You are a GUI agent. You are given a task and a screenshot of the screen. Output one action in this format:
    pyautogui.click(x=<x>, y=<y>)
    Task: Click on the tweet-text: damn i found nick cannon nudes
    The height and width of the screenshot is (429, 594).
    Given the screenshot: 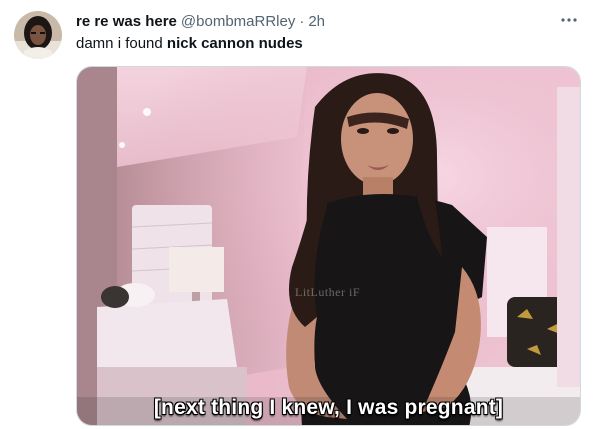 What is the action you would take?
    pyautogui.click(x=189, y=44)
    